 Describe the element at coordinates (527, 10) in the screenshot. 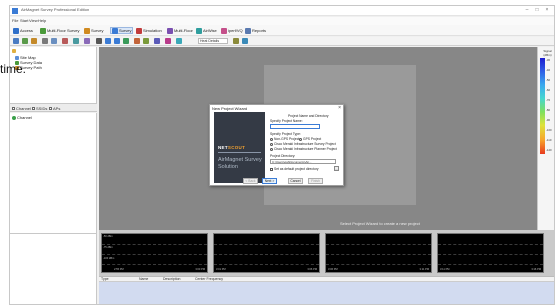

I see `minimize-button: –` at that location.